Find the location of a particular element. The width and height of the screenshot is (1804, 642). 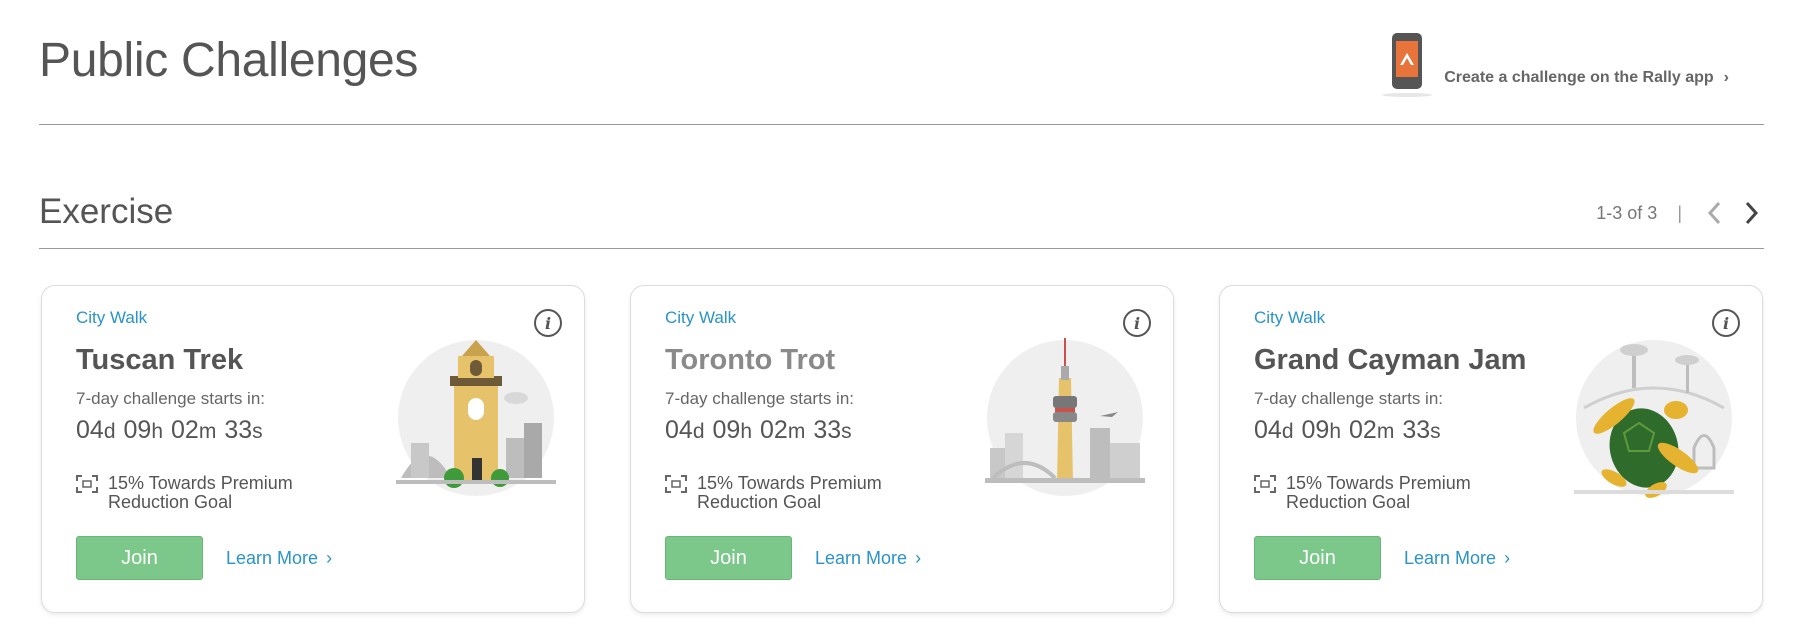

create-challenge-label: Create a challenge on the Rally app is located at coordinates (1579, 77).